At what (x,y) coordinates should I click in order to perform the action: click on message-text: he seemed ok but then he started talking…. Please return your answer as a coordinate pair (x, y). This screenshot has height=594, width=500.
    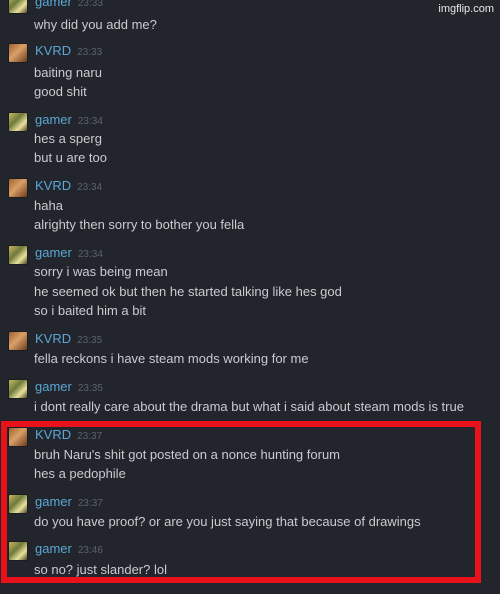
    Looking at the image, I should click on (188, 291).